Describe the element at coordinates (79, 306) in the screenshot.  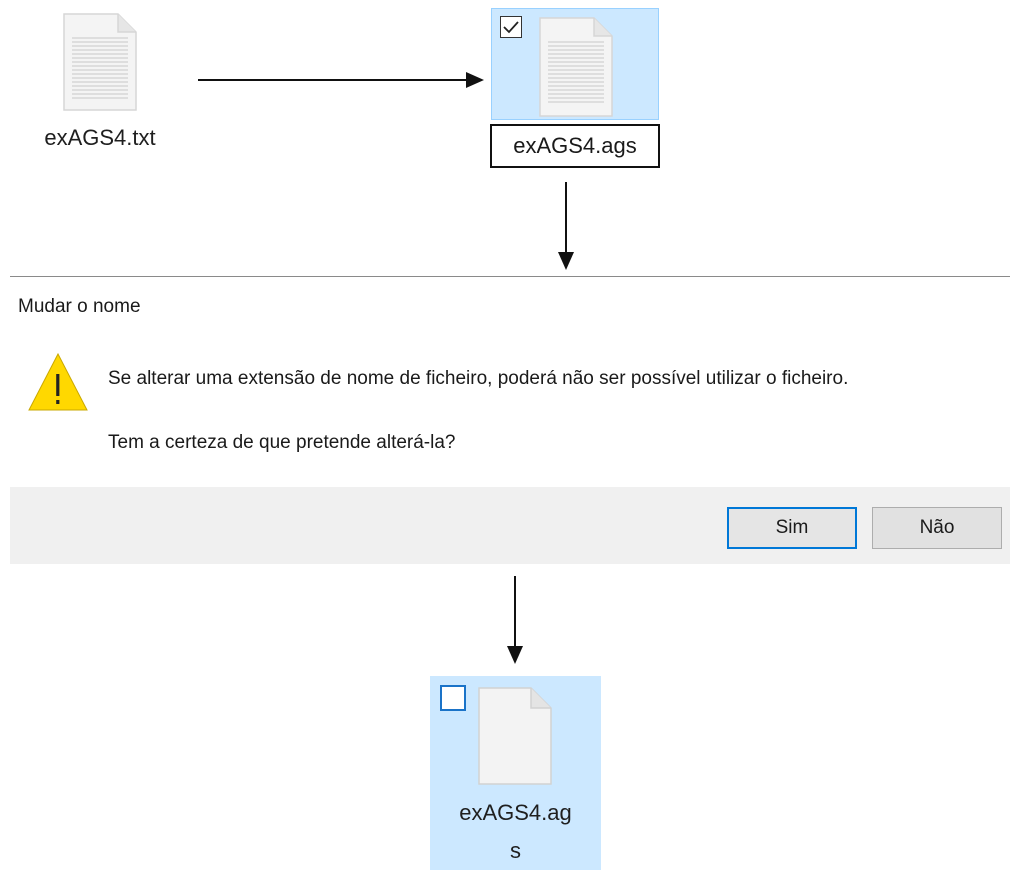
I see `dialog-title: Mudar o nome` at that location.